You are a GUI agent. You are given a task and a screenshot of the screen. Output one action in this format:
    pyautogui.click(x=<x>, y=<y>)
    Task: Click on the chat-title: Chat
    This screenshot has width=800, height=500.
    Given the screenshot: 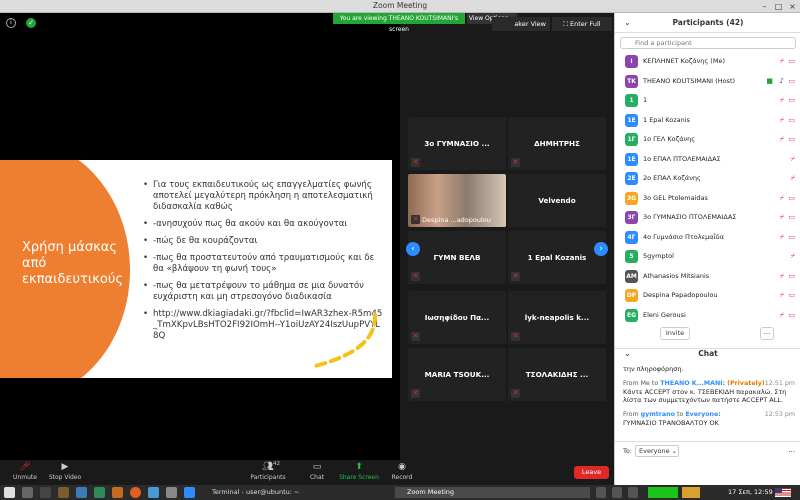 What is the action you would take?
    pyautogui.click(x=708, y=353)
    